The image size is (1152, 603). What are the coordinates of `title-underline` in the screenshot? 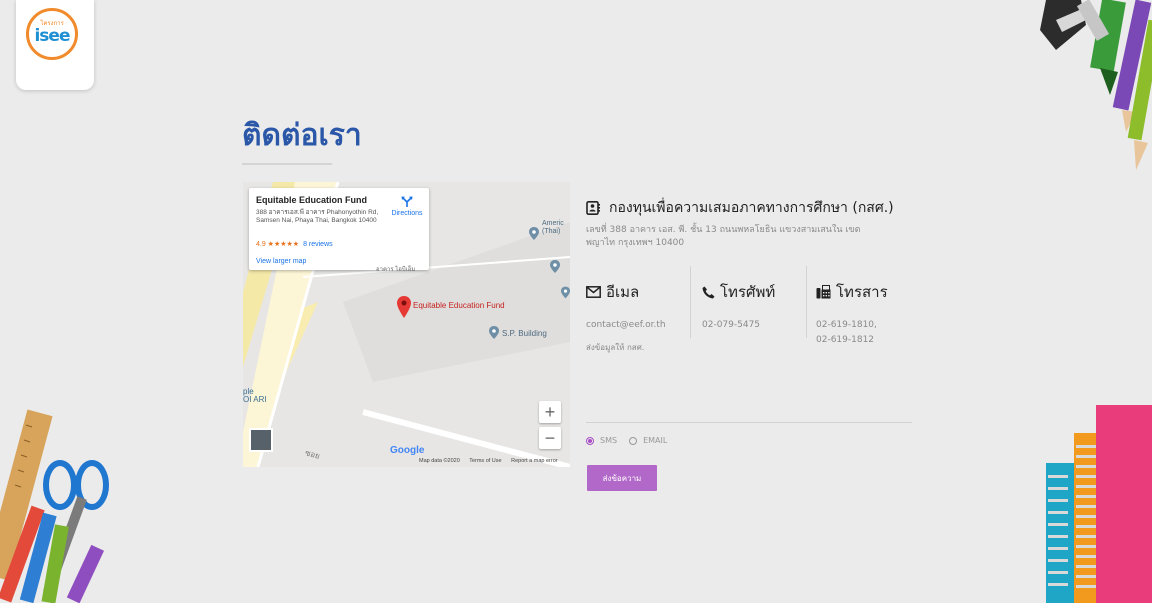 It's located at (287, 164).